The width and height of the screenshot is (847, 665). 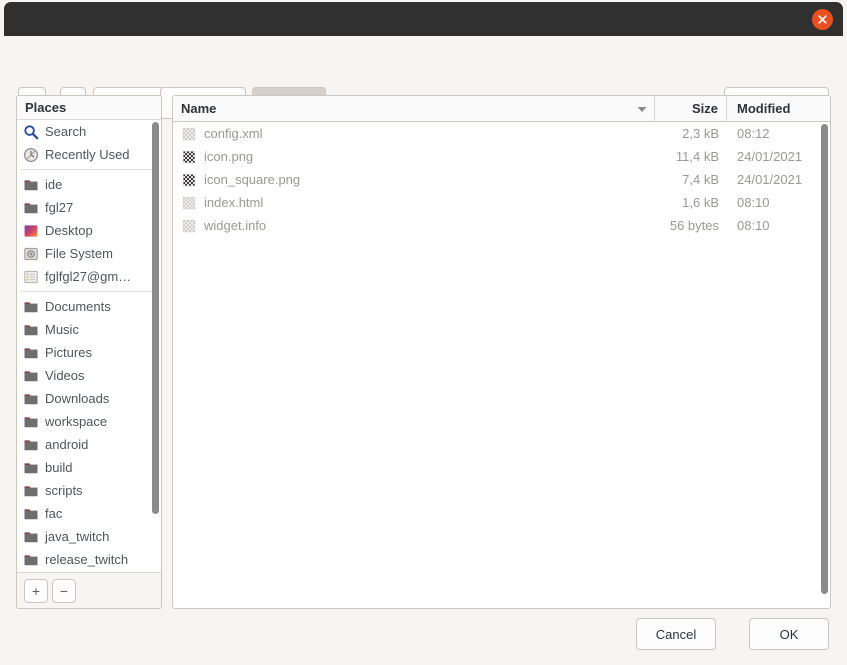 What do you see at coordinates (89, 184) in the screenshot?
I see `sidebar-item-ide: ide` at bounding box center [89, 184].